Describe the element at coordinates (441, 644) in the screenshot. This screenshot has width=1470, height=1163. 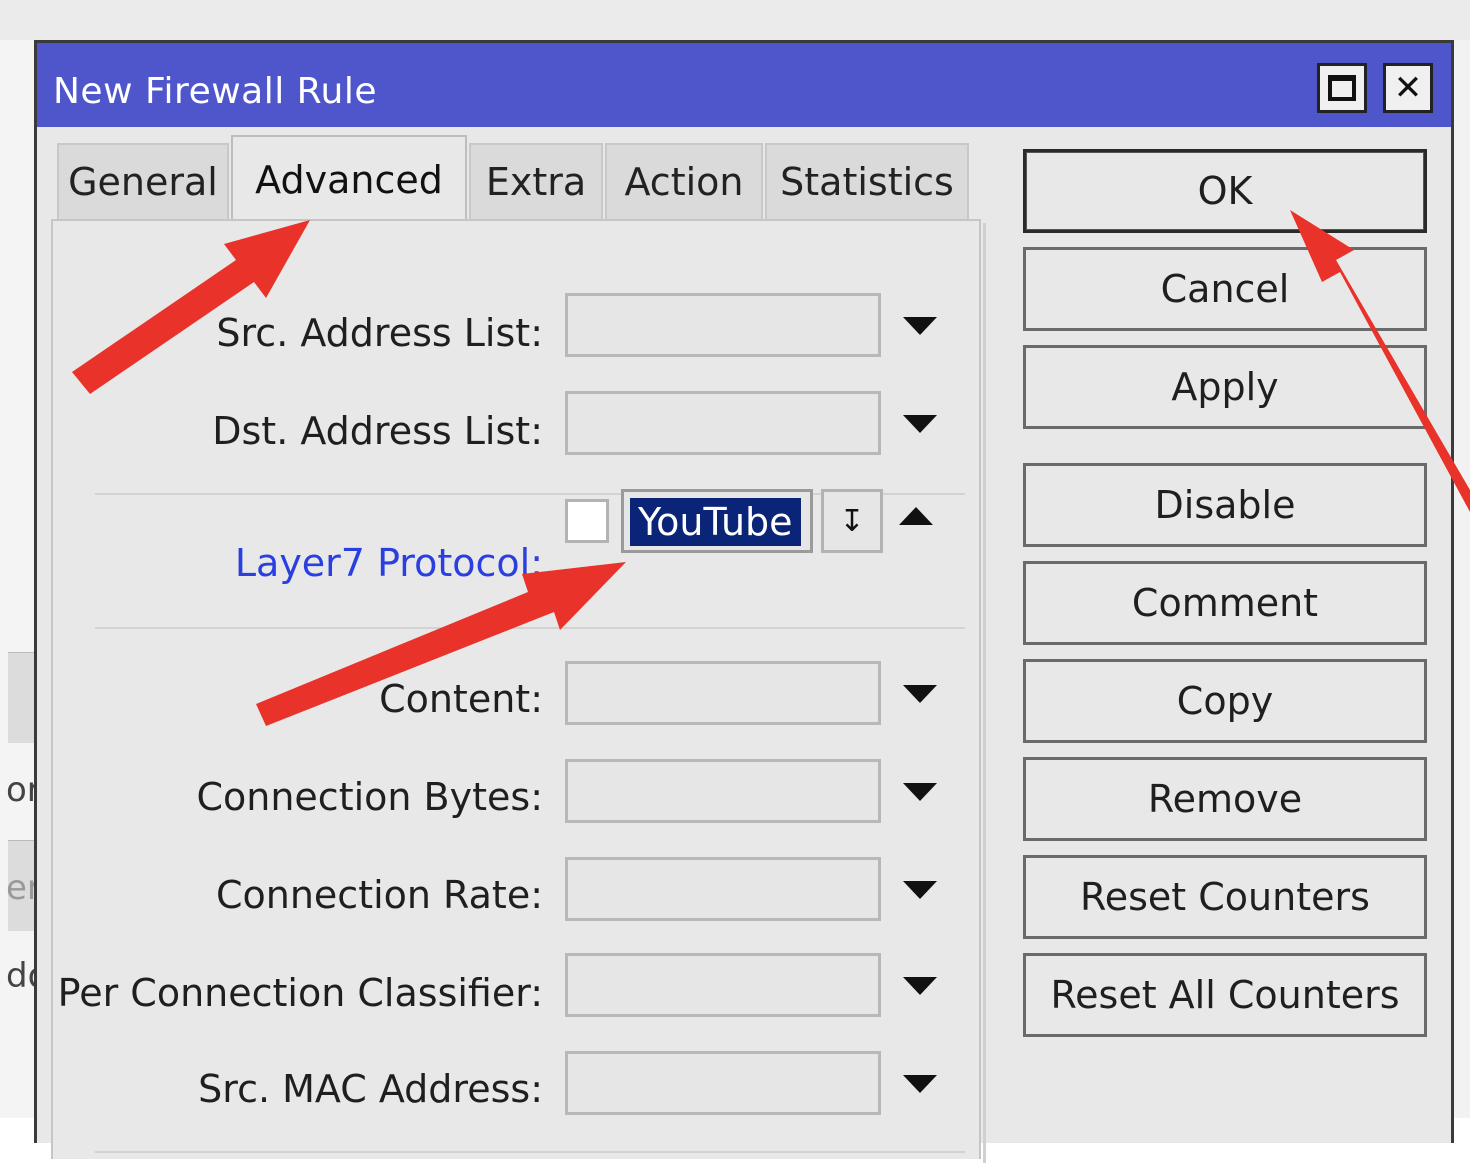
I see `annotation-arrow-layer7` at that location.